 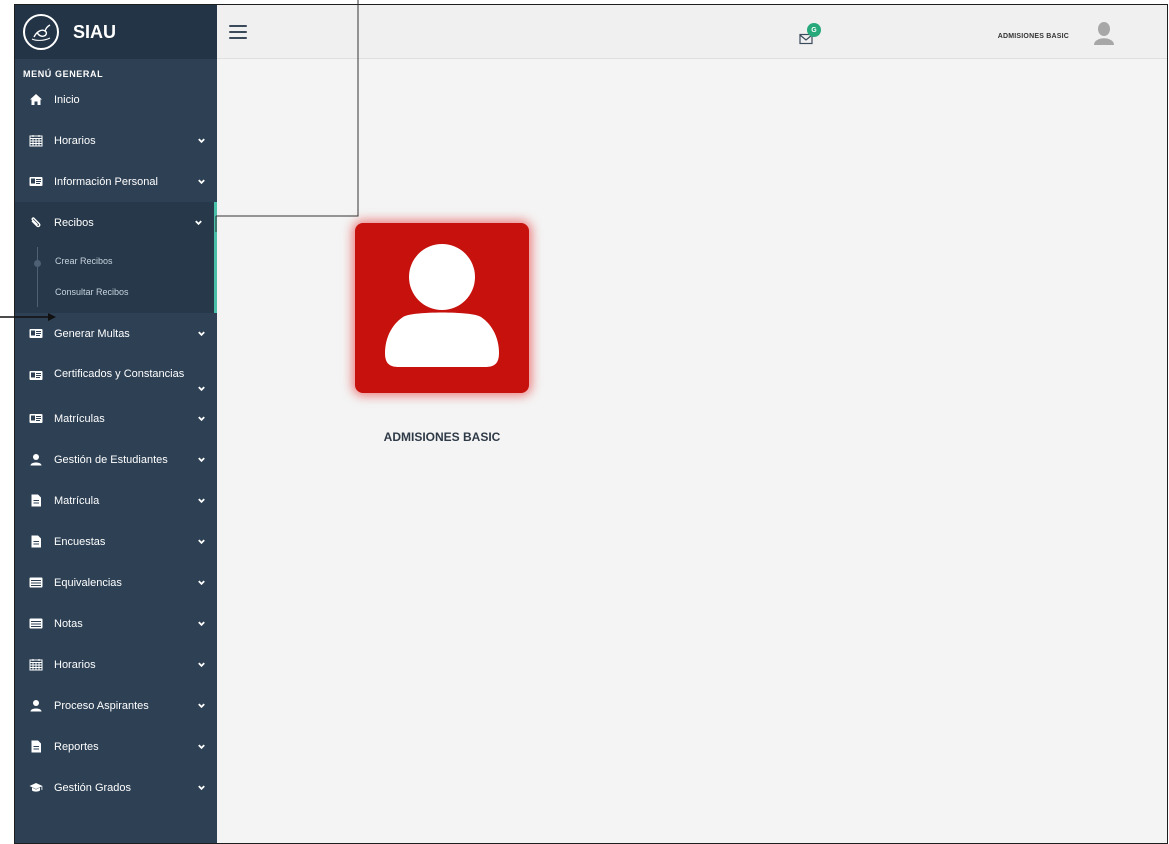 What do you see at coordinates (116, 418) in the screenshot?
I see `sidebar-item-matriculas: Matrículas` at bounding box center [116, 418].